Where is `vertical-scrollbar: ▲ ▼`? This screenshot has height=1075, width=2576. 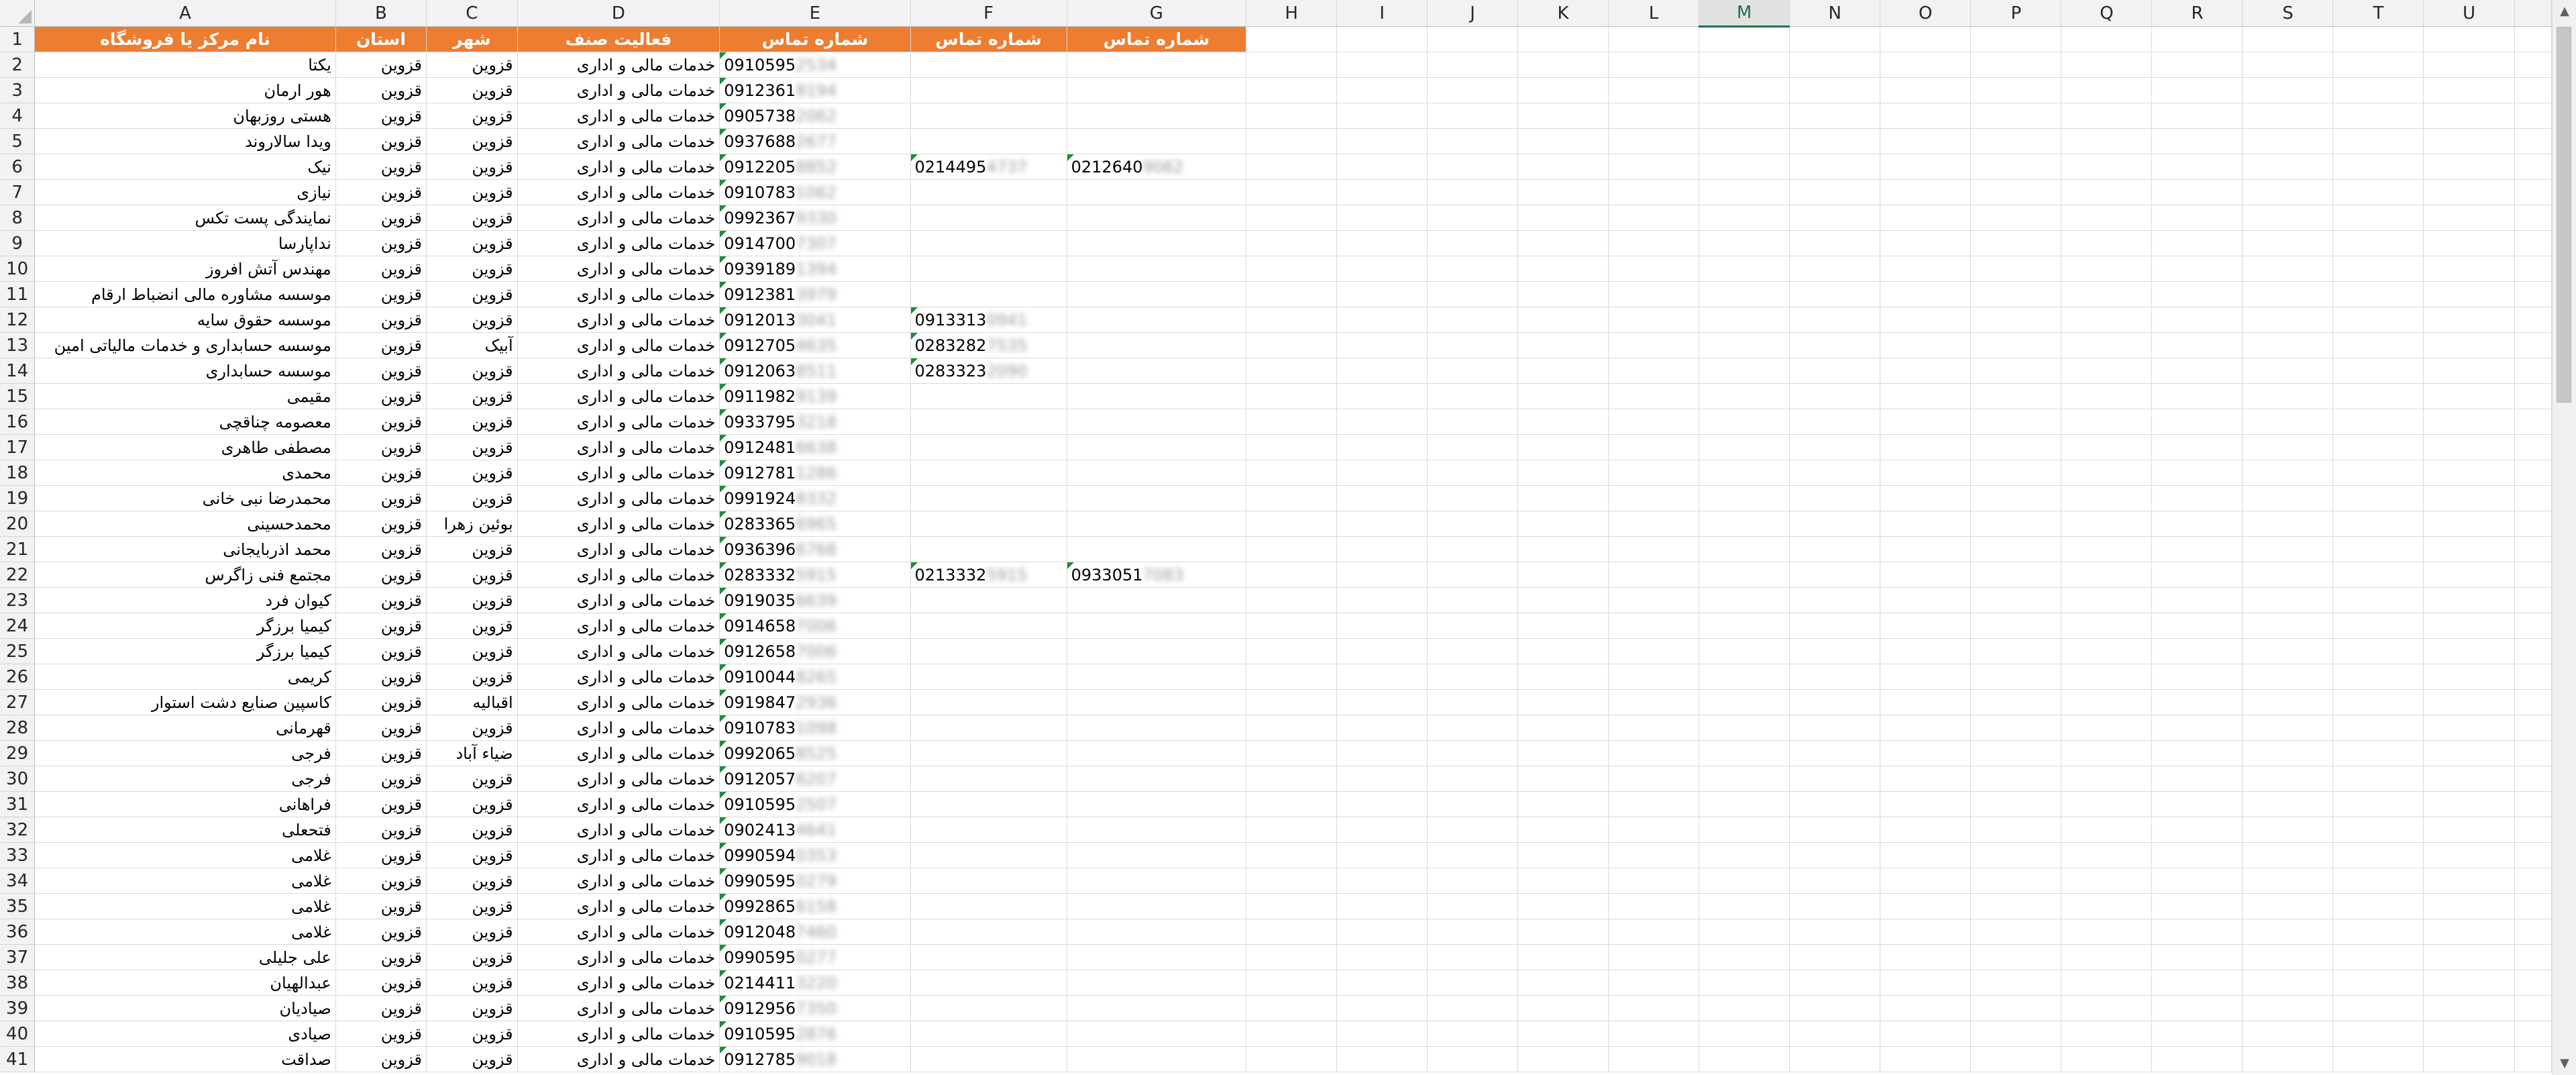
vertical-scrollbar: ▲ ▼ is located at coordinates (2564, 537).